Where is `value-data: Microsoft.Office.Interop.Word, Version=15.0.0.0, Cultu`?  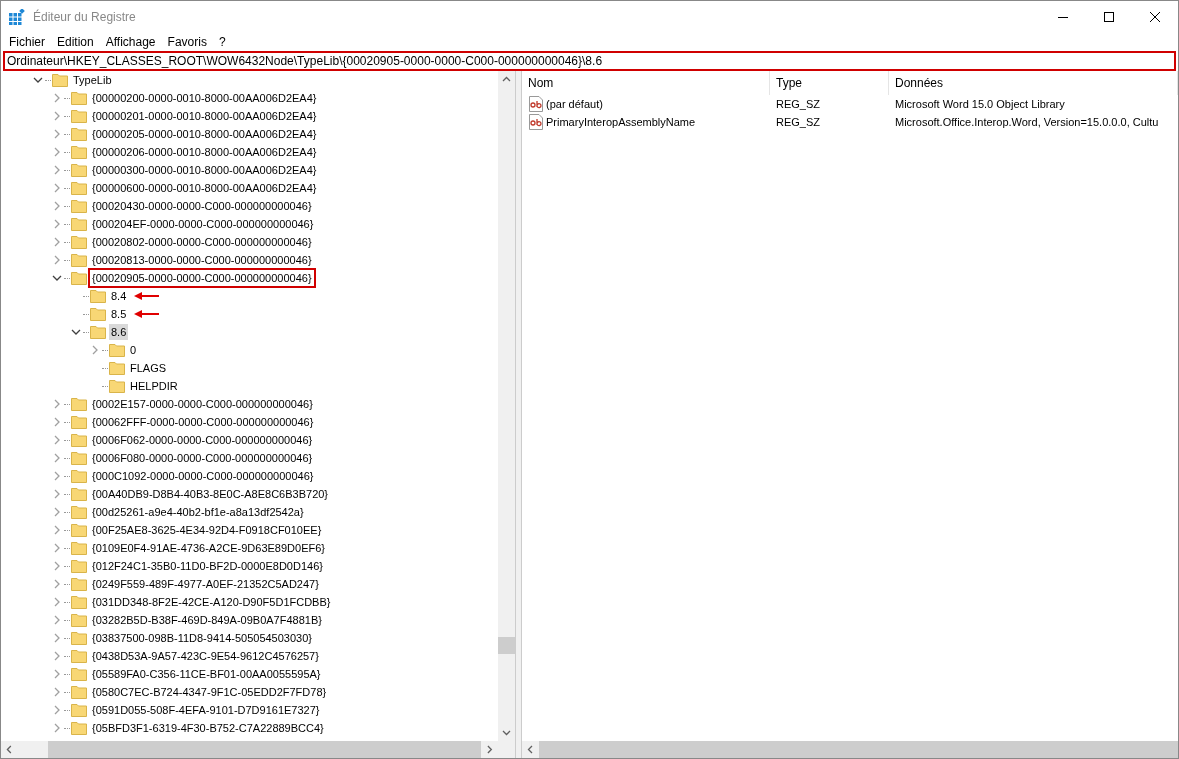
value-data: Microsoft.Office.Interop.Word, Version=15.0.0.0, Cultu is located at coordinates (1027, 122).